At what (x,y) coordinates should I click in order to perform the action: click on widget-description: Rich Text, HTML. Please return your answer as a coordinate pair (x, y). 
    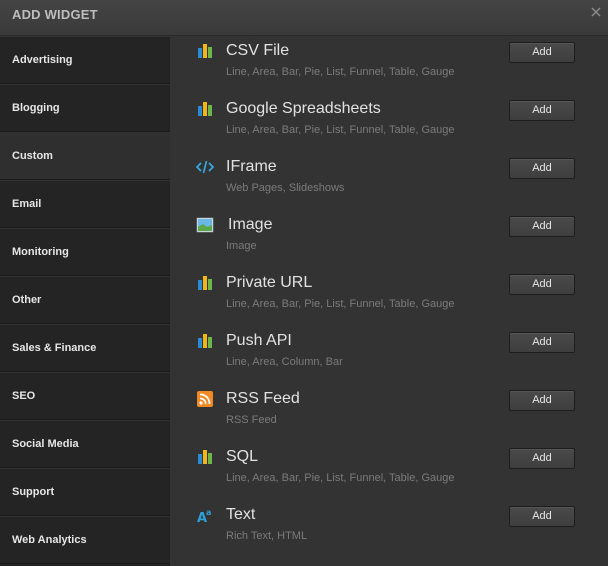
    Looking at the image, I should click on (267, 536).